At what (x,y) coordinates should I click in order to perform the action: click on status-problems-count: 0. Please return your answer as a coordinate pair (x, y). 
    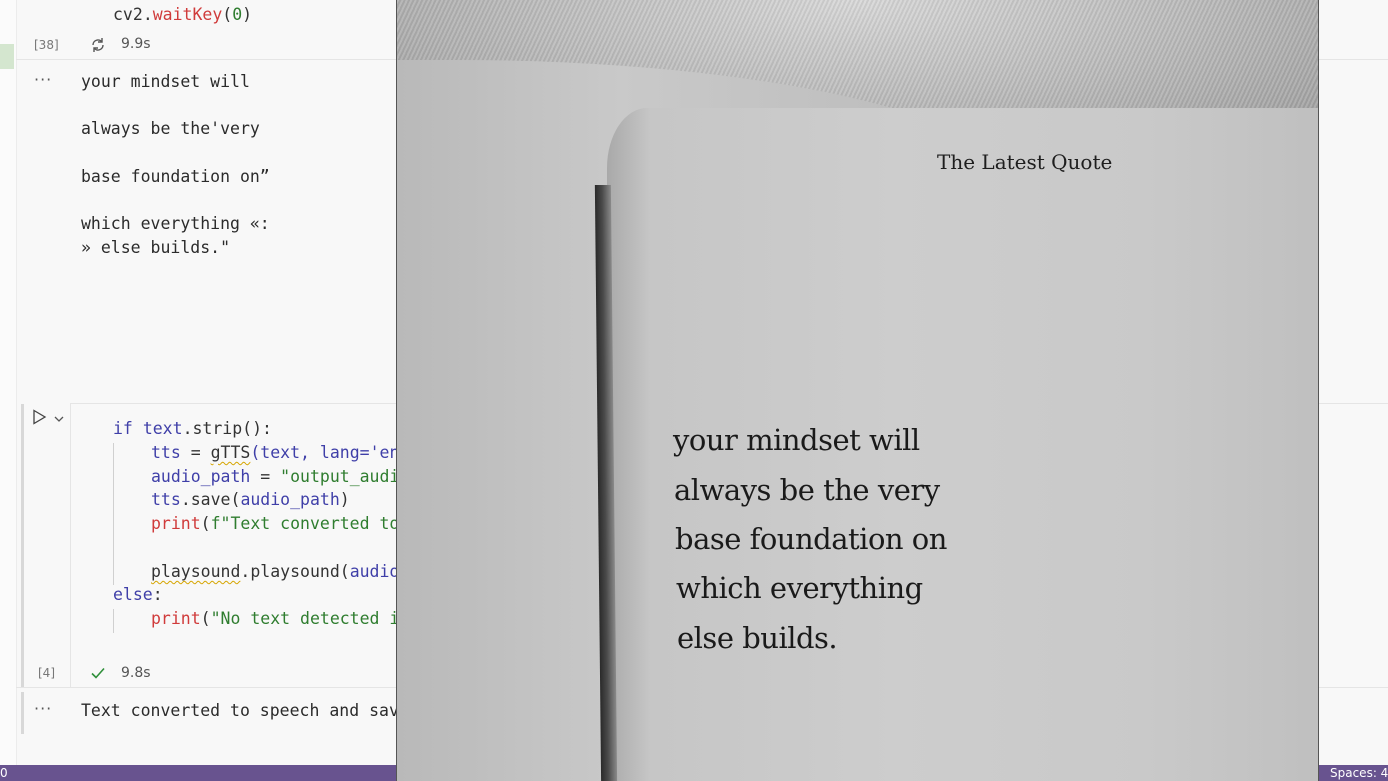
    Looking at the image, I should click on (4, 773).